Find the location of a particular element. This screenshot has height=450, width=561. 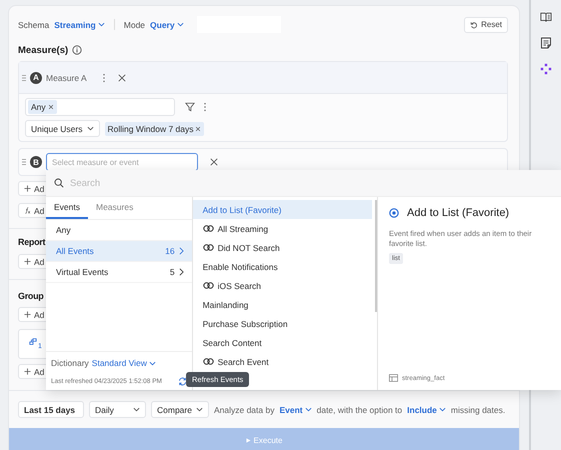

section-title: Measure(s) is located at coordinates (50, 50).